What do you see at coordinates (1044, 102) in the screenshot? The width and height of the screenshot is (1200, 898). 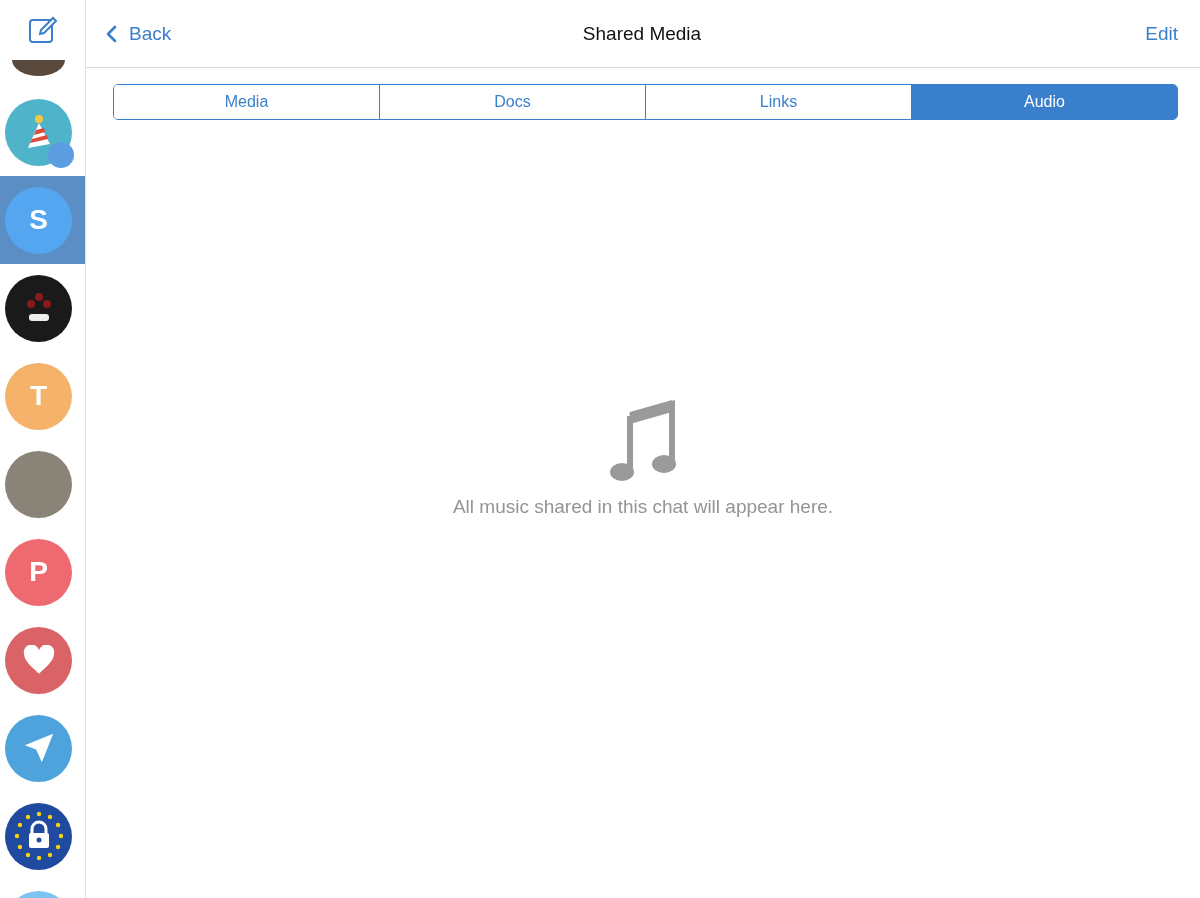 I see `segment-tab: Audio` at bounding box center [1044, 102].